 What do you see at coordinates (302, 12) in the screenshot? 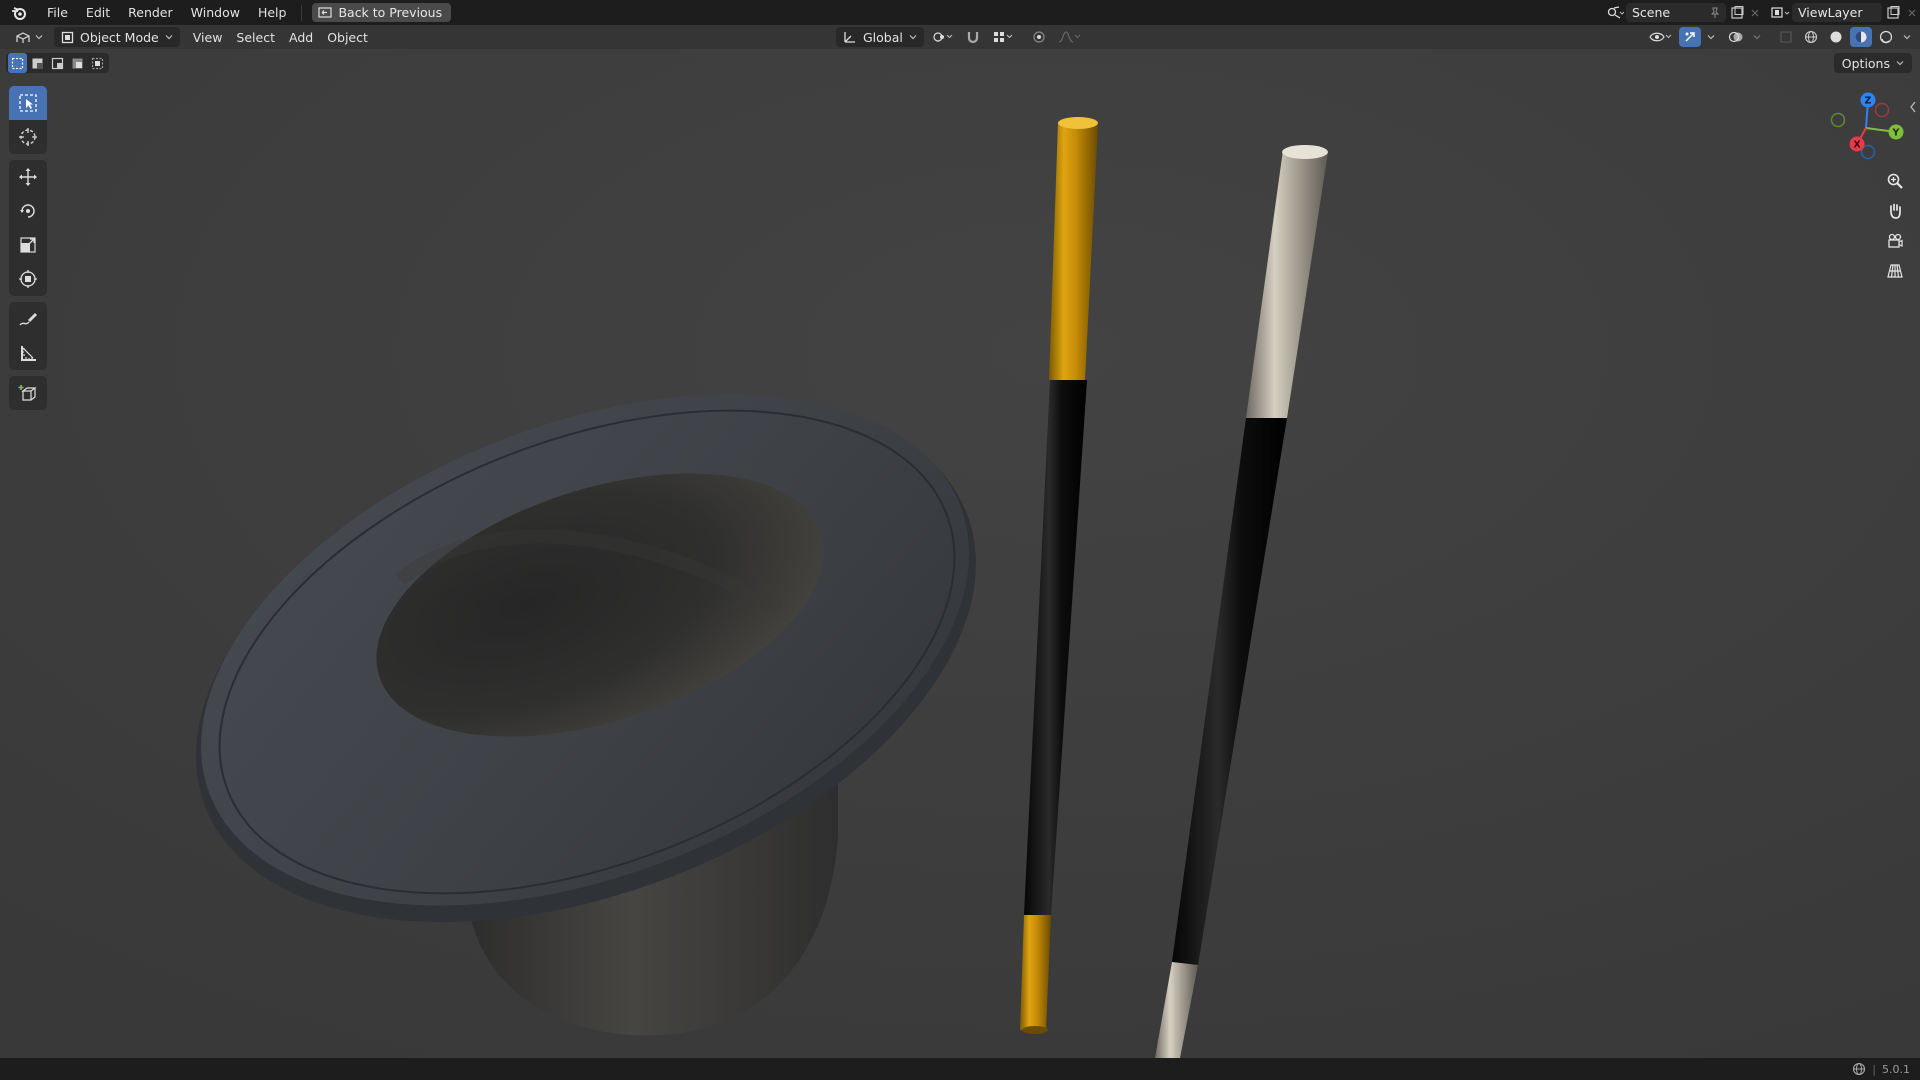
I see `menu-divider` at bounding box center [302, 12].